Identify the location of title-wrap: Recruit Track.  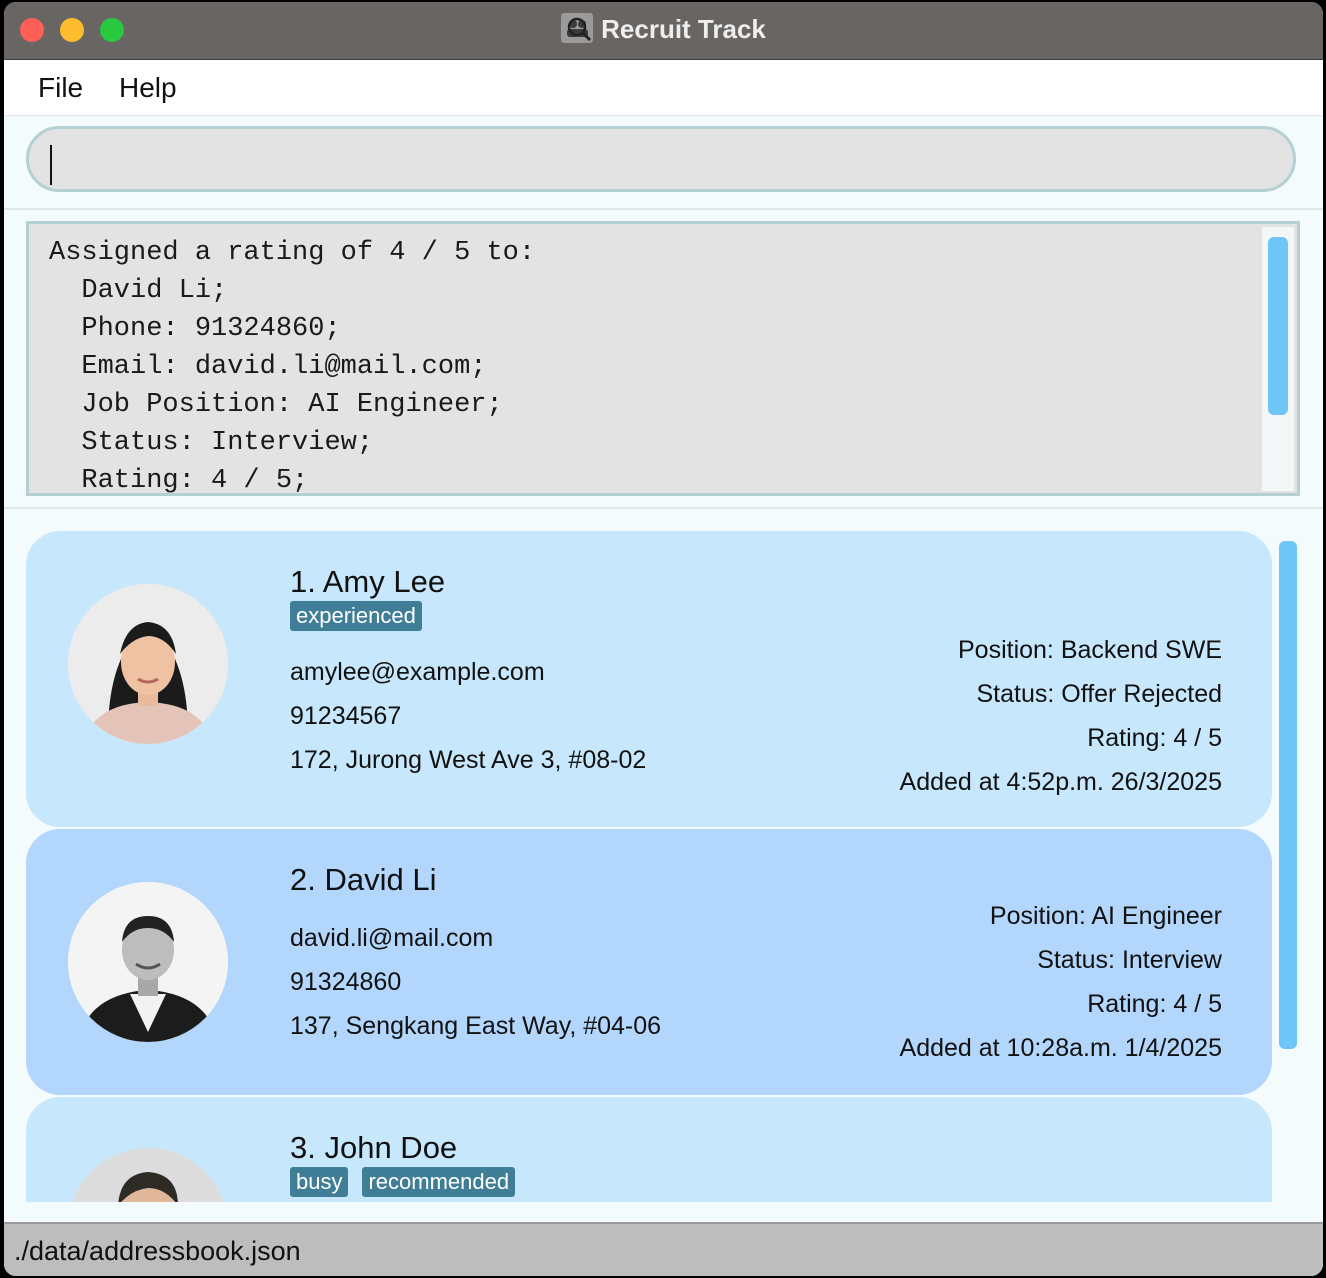
(663, 29).